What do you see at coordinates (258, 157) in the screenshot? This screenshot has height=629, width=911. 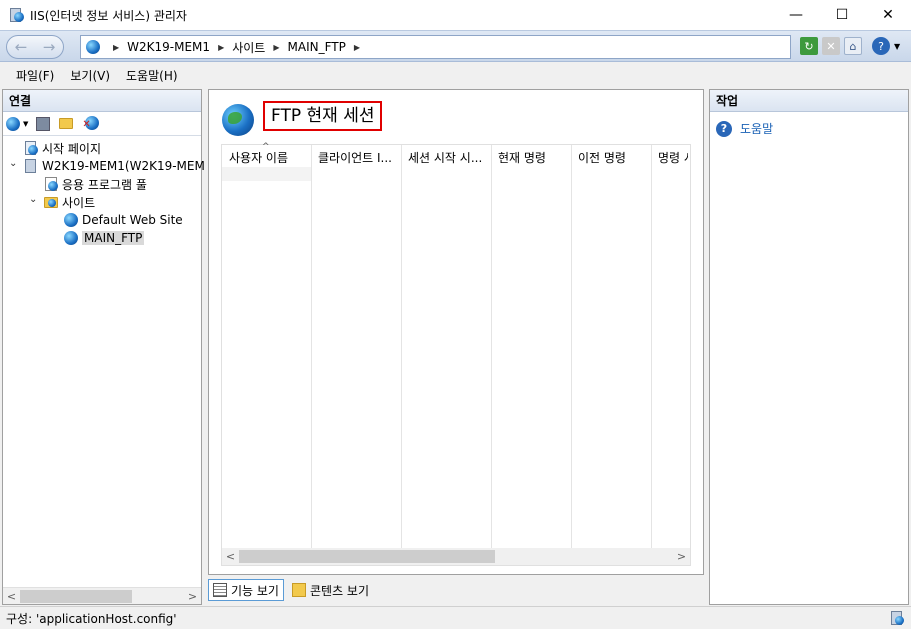 I see `column-header: 사용자 이름` at bounding box center [258, 157].